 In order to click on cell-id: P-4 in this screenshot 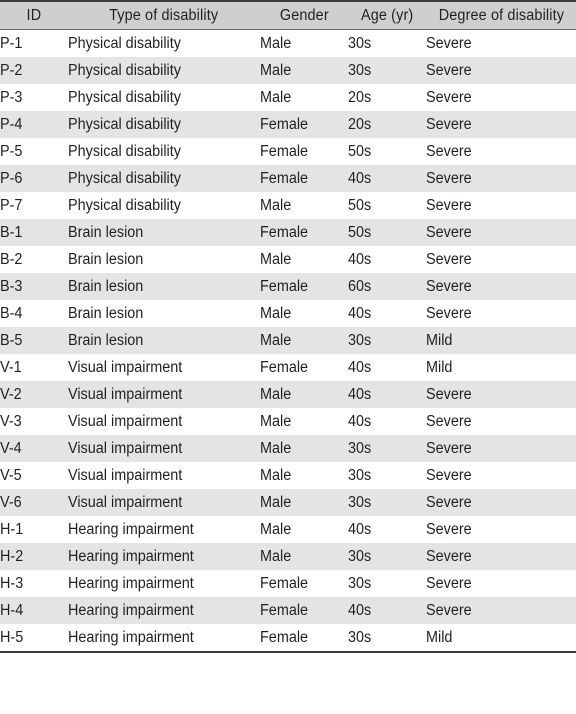, I will do `click(34, 124)`.